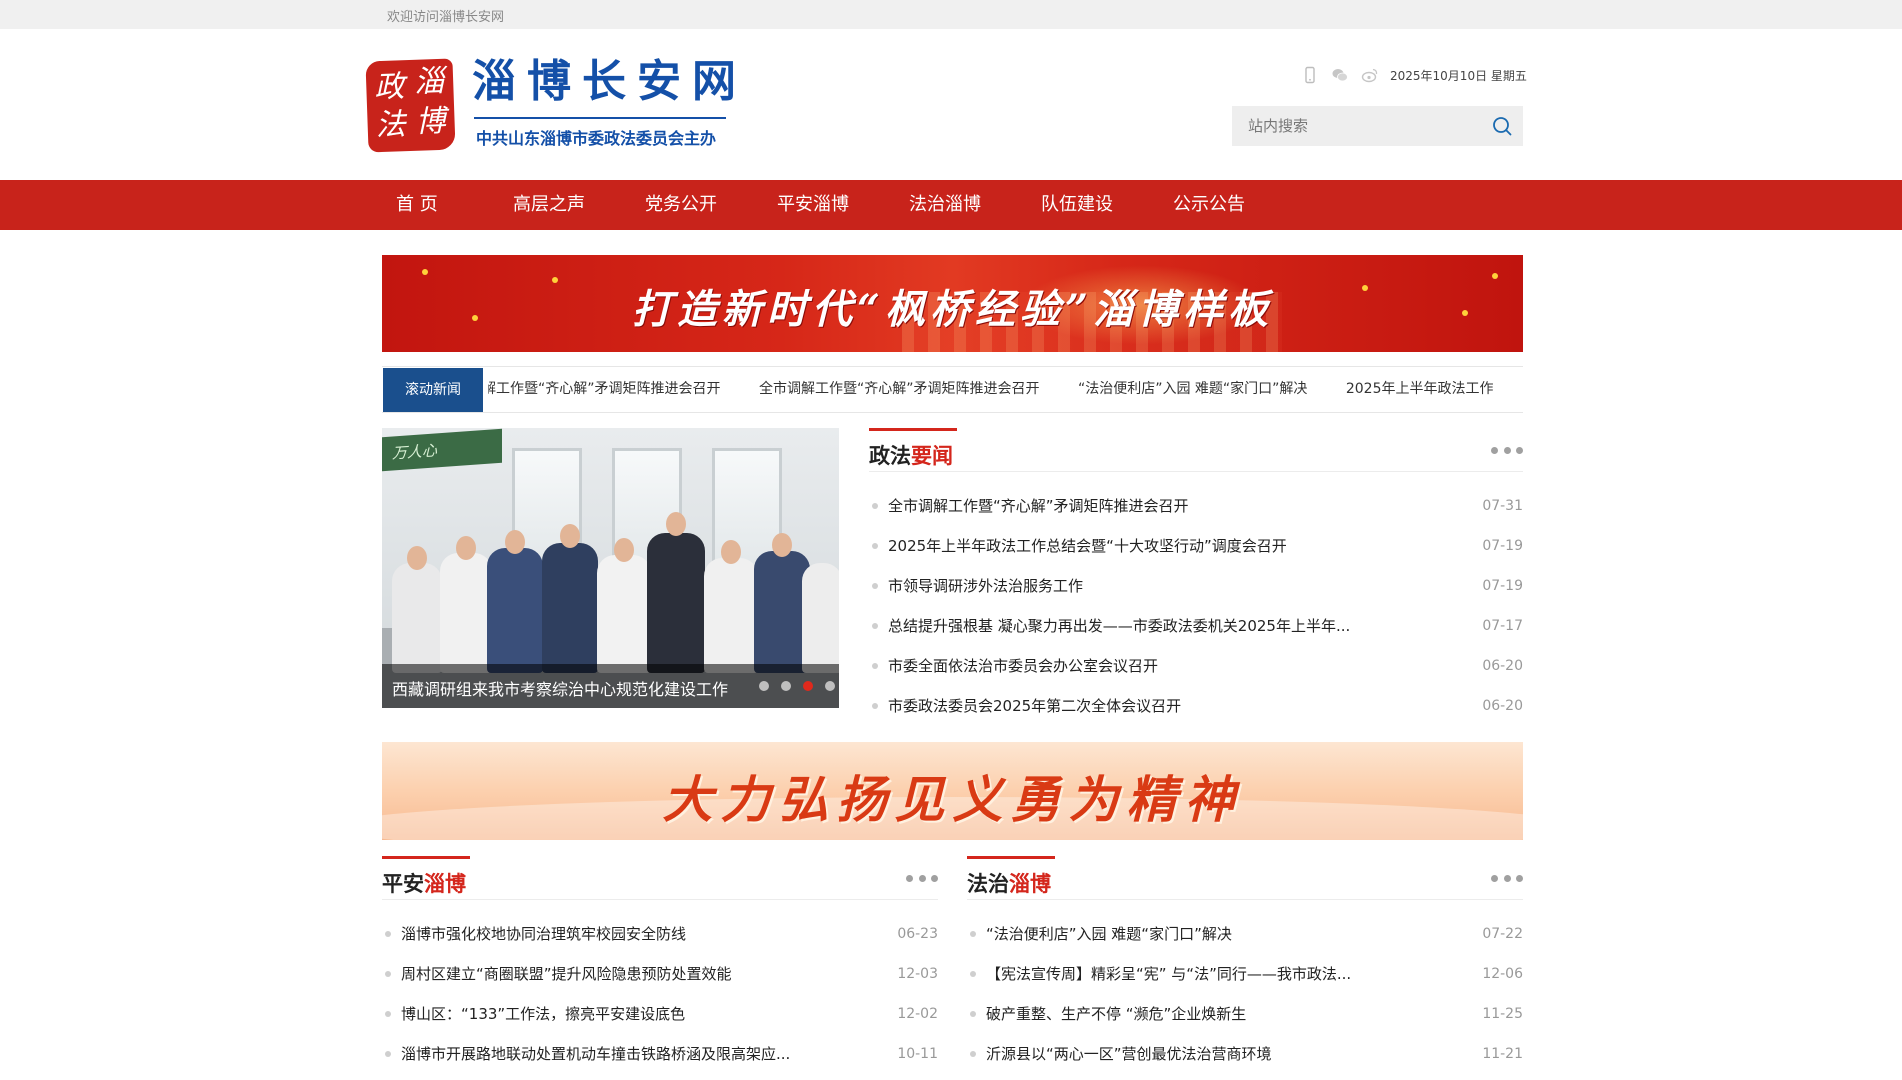  What do you see at coordinates (426, 877) in the screenshot?
I see `safe-zibo-title: 平安淄博` at bounding box center [426, 877].